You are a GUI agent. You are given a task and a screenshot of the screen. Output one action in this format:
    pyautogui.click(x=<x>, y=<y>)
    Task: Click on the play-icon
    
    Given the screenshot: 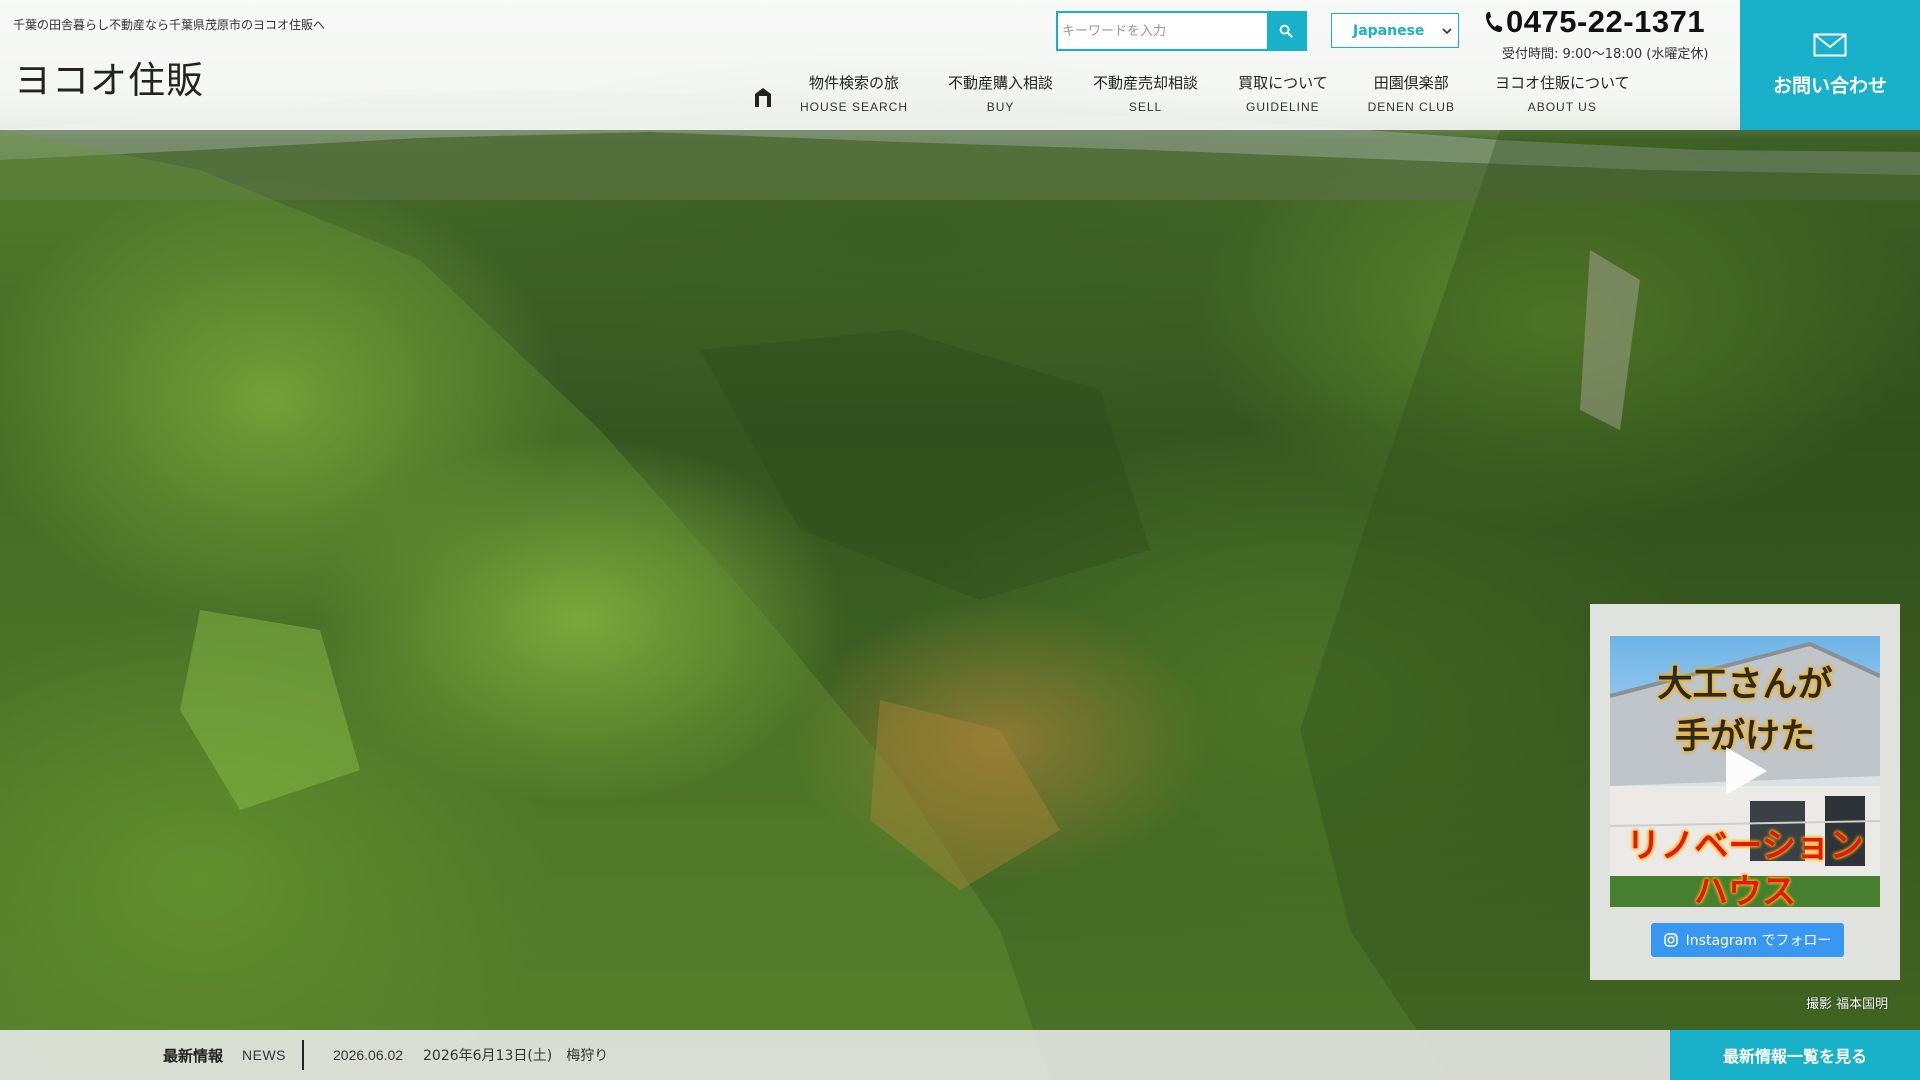 What is the action you would take?
    pyautogui.click(x=1746, y=771)
    